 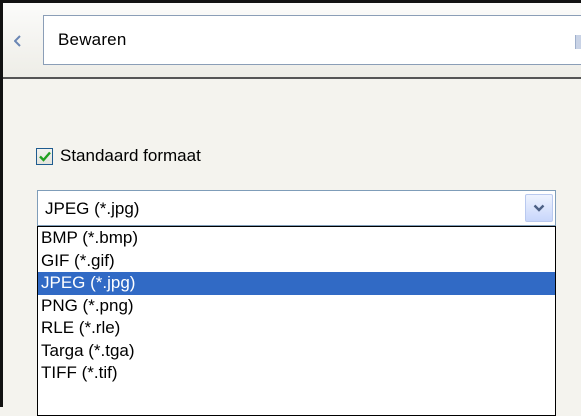 What do you see at coordinates (296, 373) in the screenshot?
I see `format-option-tiff: TIFF (*.tif)` at bounding box center [296, 373].